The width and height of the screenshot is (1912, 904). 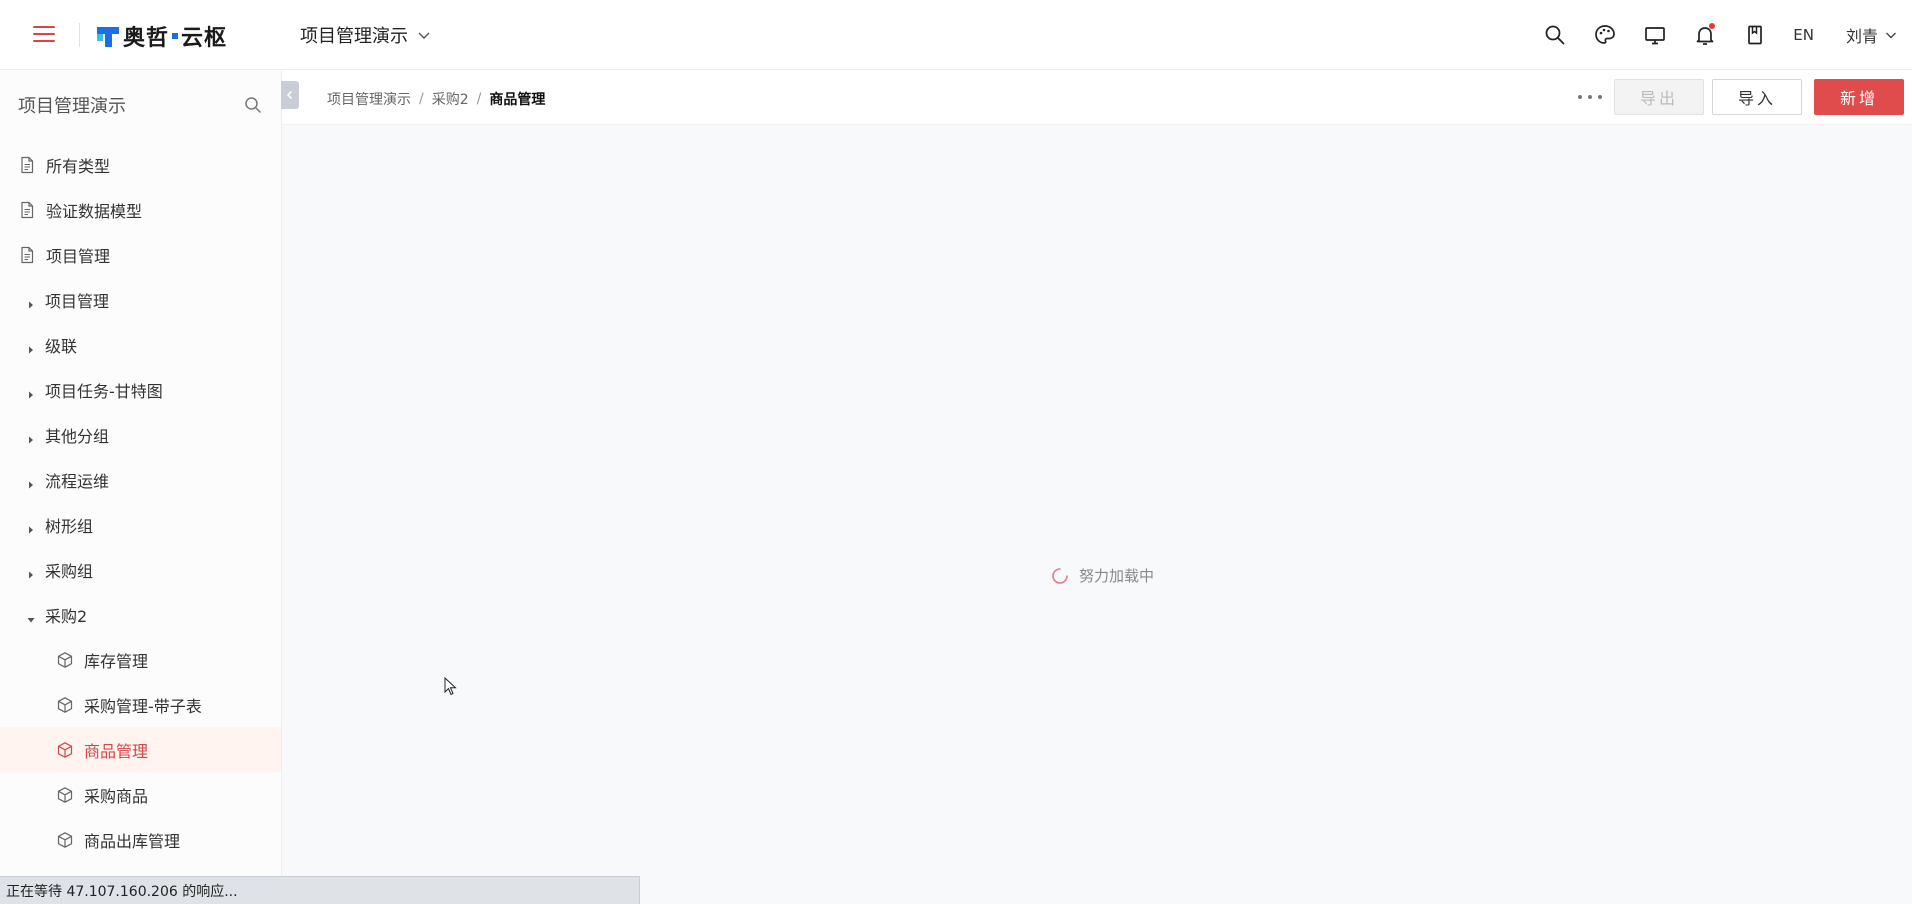 I want to click on top-header: 奥哲 云枢 项目管理演示 EN 刘青, so click(x=956, y=35).